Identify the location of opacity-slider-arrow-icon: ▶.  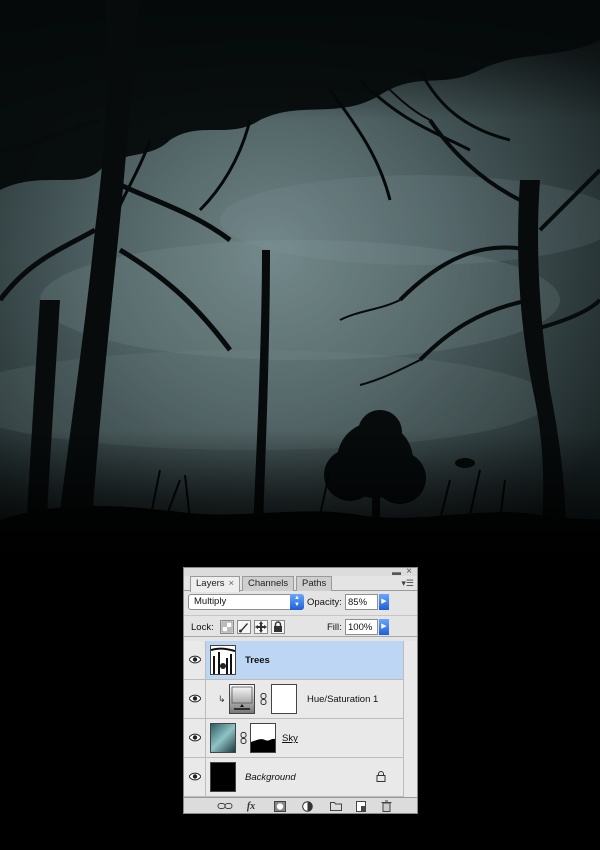
(384, 602).